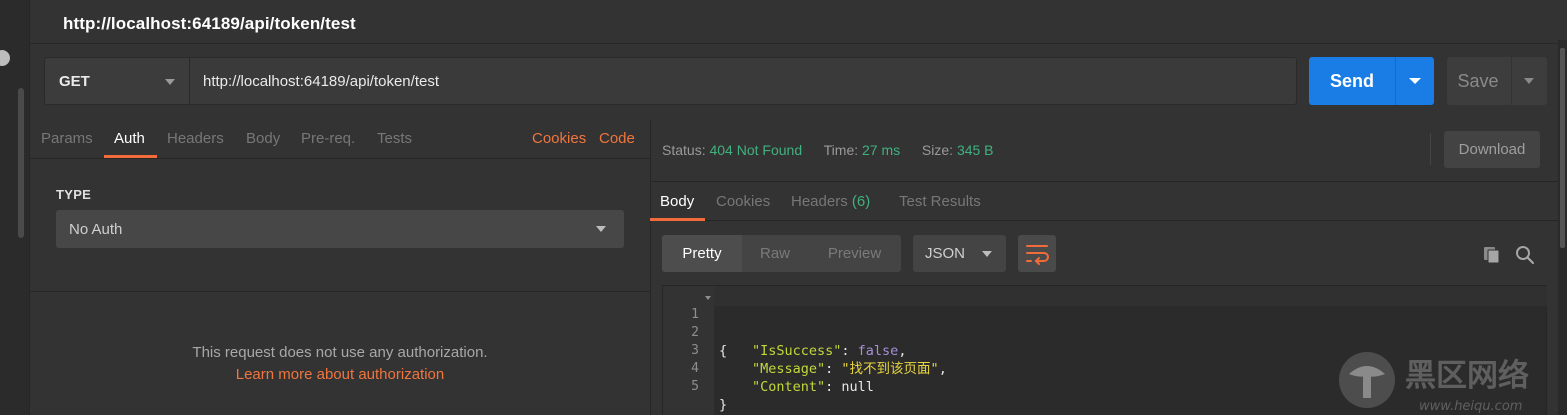 Image resolution: width=1567 pixels, height=415 pixels. Describe the element at coordinates (784, 332) in the screenshot. I see `code-line: 2 "IsSuccess": false,` at that location.